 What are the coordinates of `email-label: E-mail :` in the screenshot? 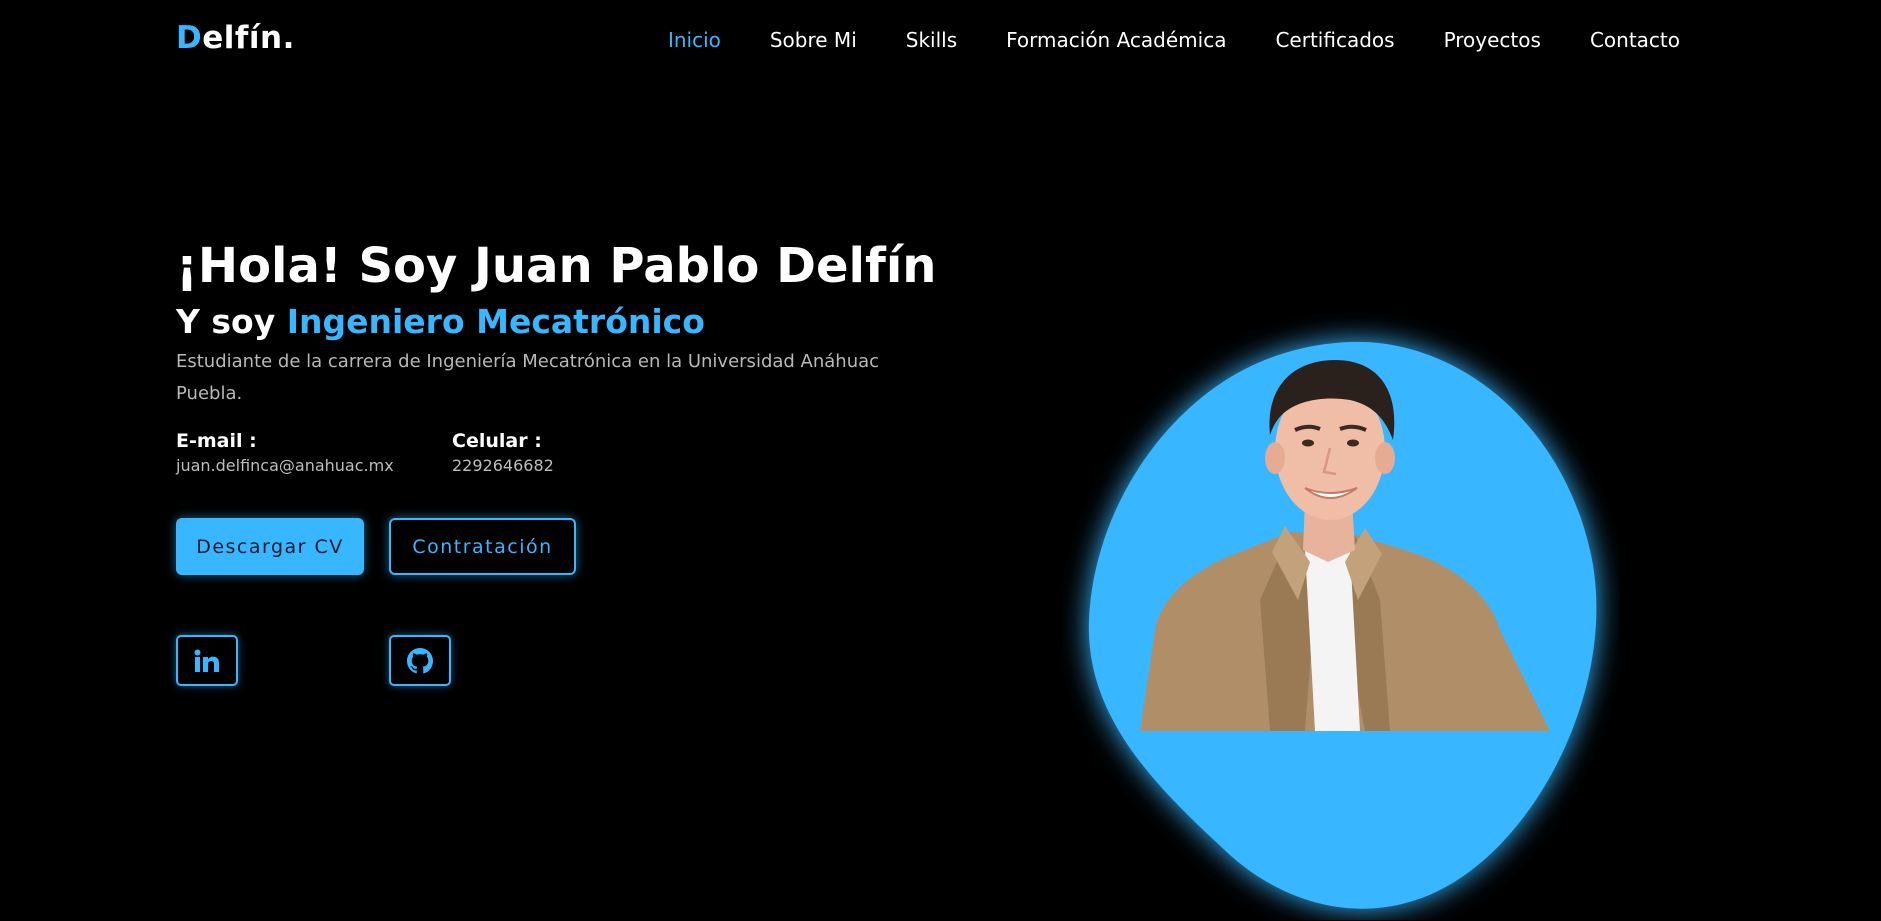 It's located at (216, 441).